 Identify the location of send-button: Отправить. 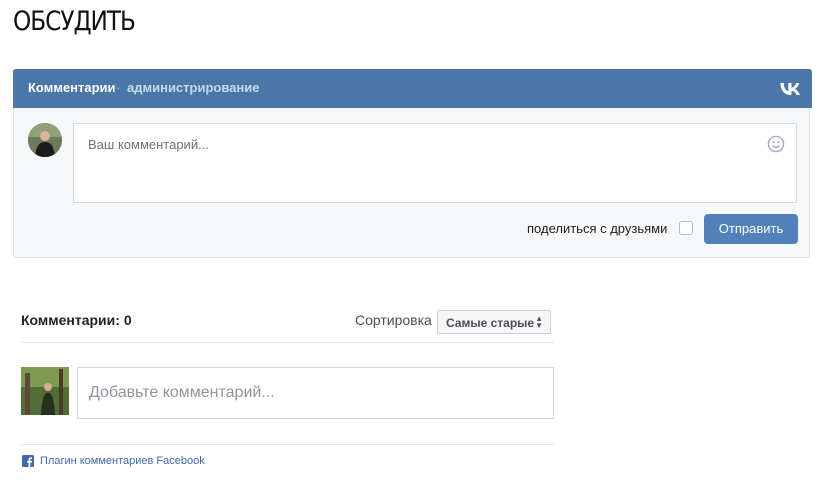
(751, 229).